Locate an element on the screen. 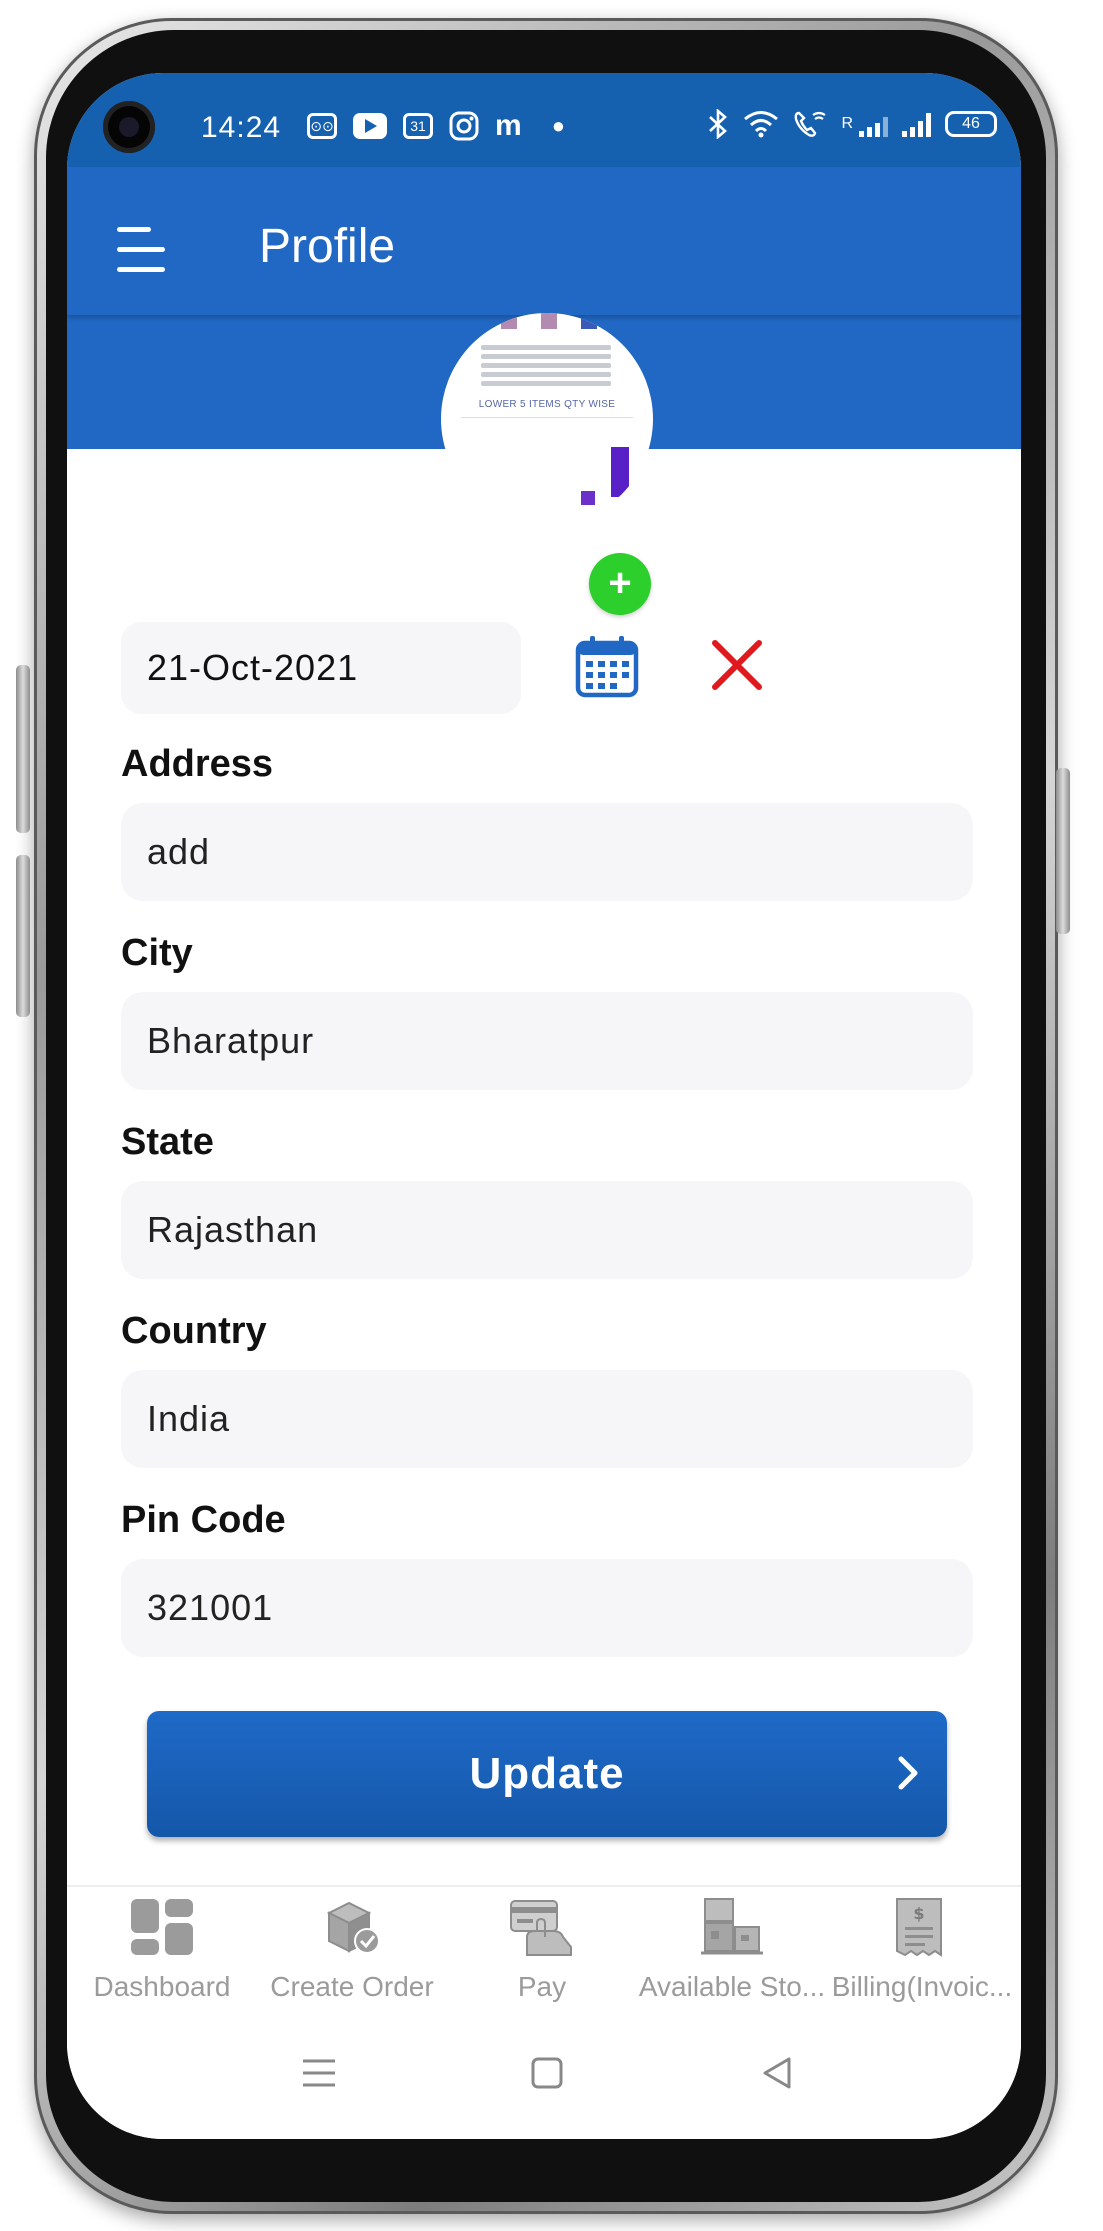  nav-pay-label: Pay is located at coordinates (542, 1986).